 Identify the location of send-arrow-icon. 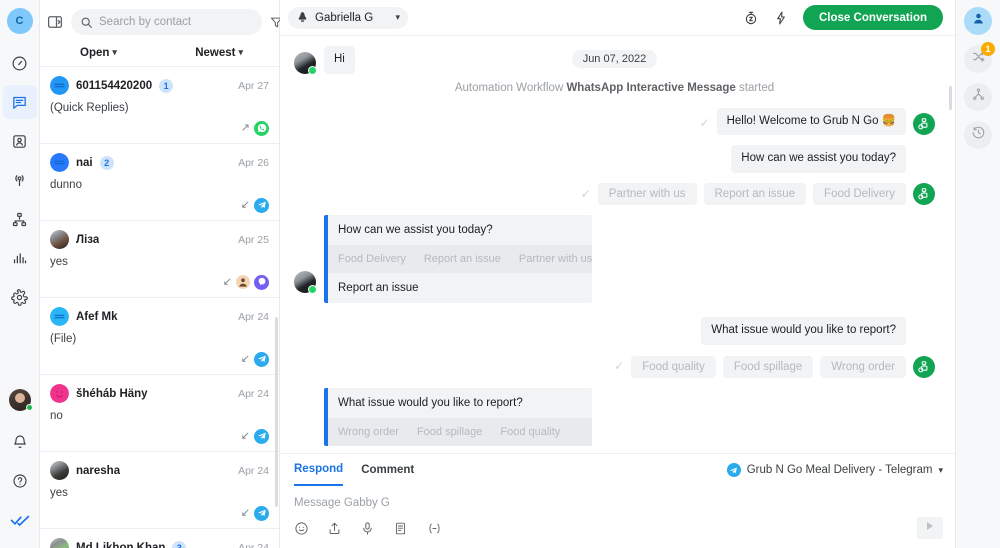
(930, 528).